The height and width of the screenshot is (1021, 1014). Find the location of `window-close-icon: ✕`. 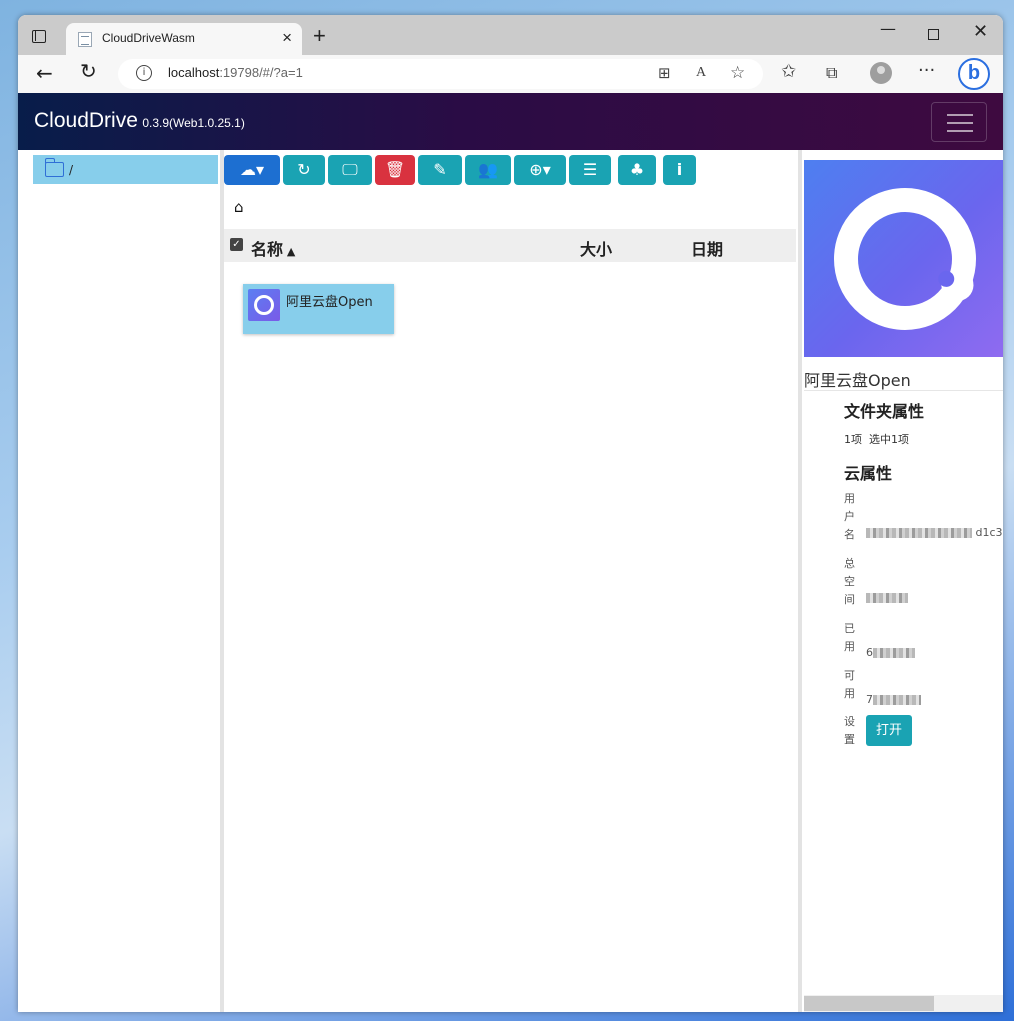

window-close-icon: ✕ is located at coordinates (980, 31).